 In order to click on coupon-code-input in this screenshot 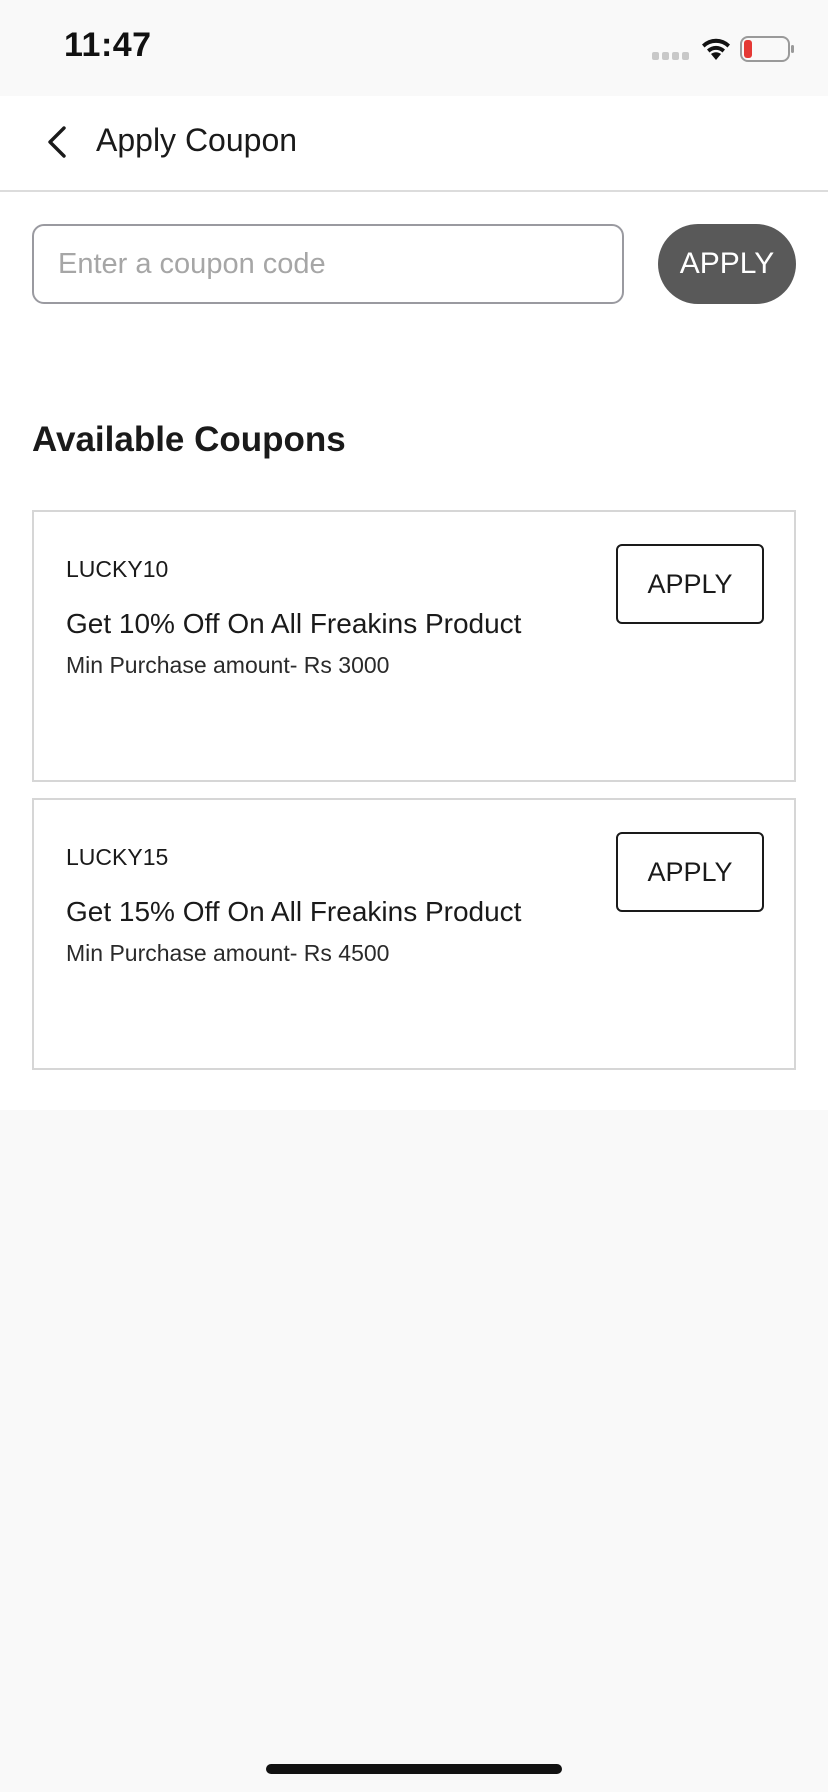, I will do `click(328, 264)`.